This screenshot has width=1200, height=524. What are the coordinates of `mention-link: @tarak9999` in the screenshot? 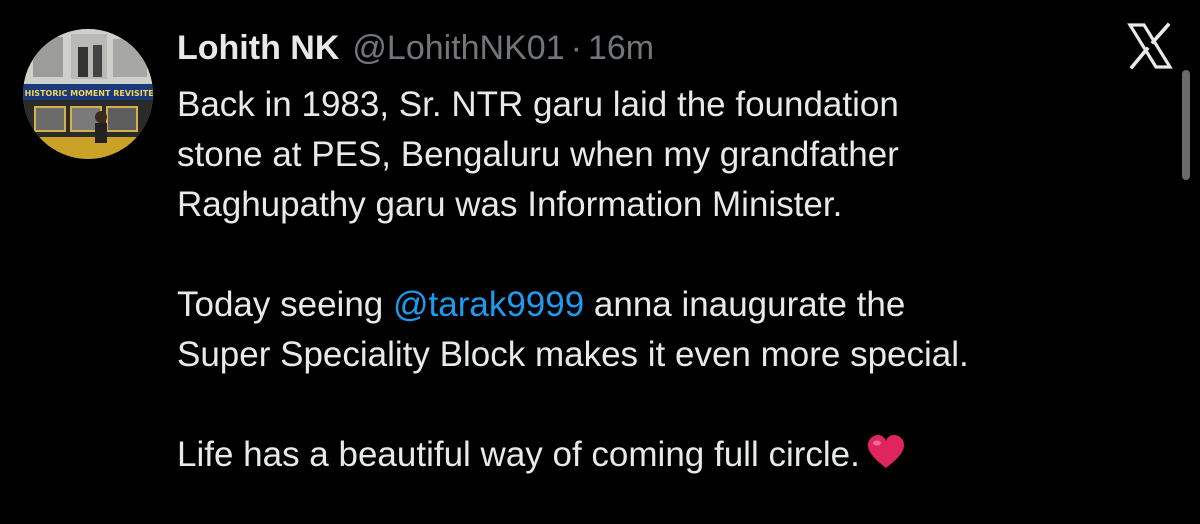 It's located at (488, 304).